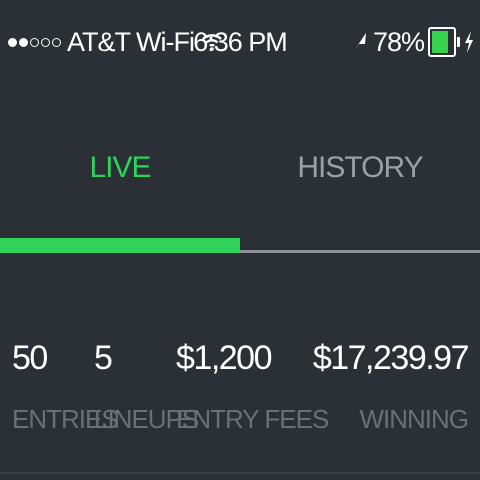 This screenshot has width=480, height=480. Describe the element at coordinates (252, 386) in the screenshot. I see `stat-entry-fees: $1,200 ENTRY FEES` at that location.